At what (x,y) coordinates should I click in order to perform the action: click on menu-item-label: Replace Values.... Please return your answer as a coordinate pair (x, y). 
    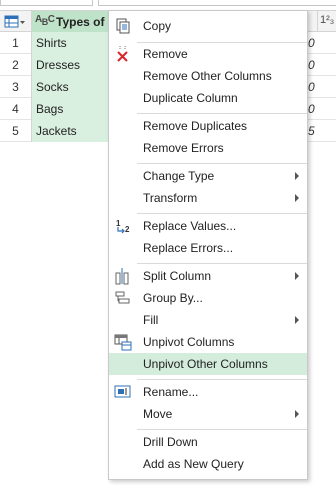
    Looking at the image, I should click on (190, 226).